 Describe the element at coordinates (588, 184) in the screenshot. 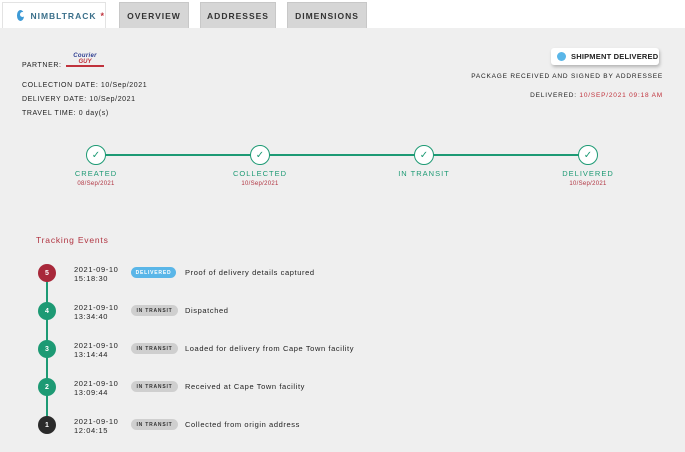

I see `step-delivered-date: 10/Sep/2021` at that location.